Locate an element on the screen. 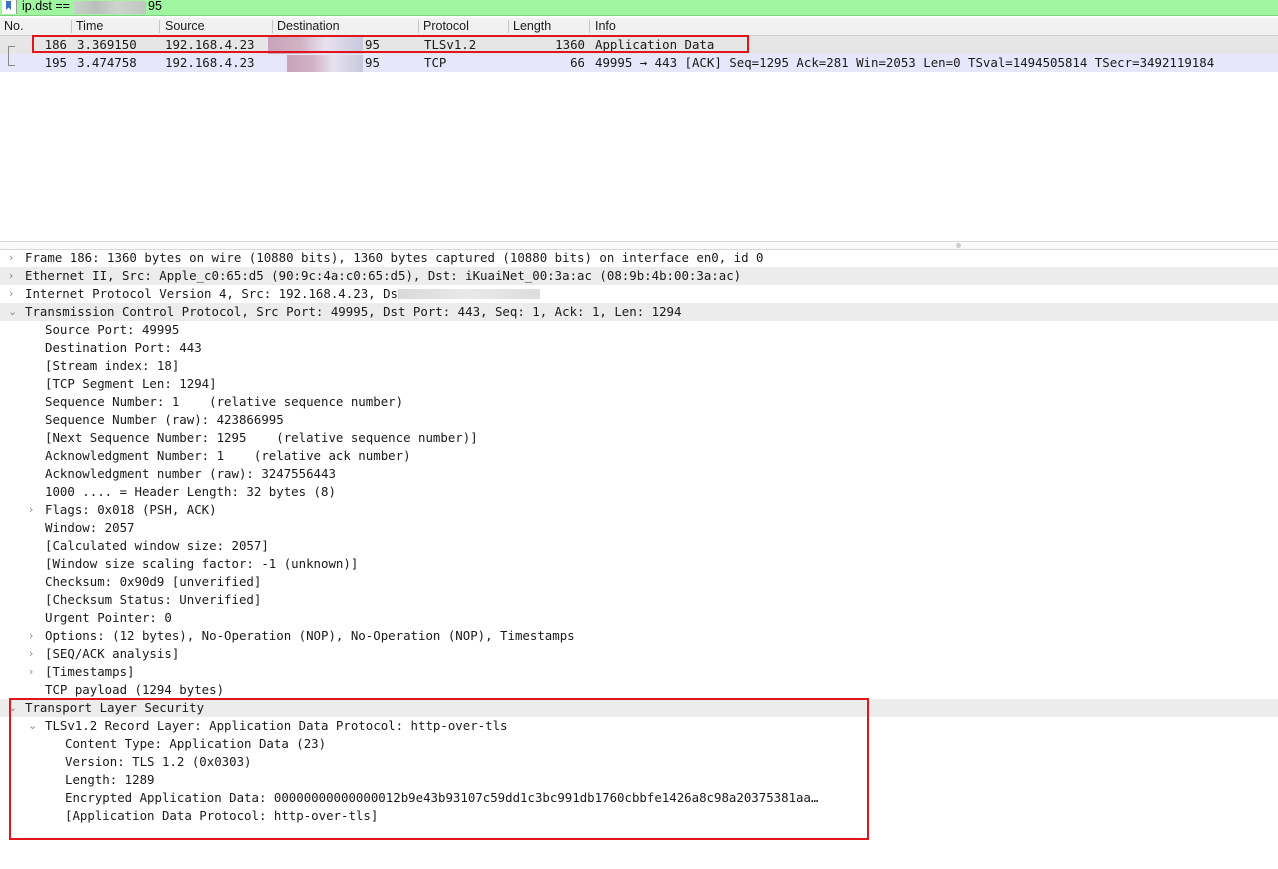 This screenshot has height=869, width=1278. field-text: Urgent Pointer: 0 is located at coordinates (108, 617).